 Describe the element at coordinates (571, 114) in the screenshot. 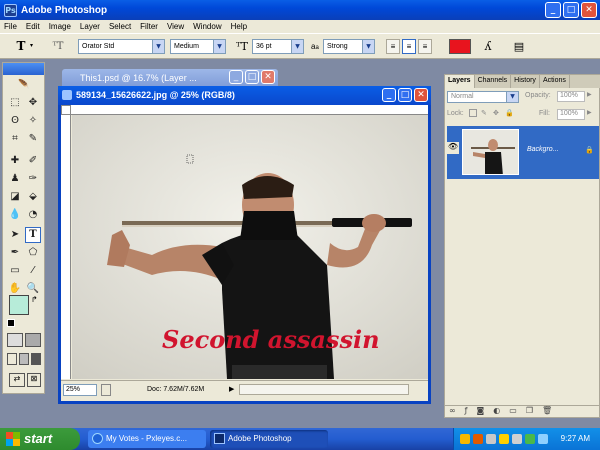

I see `fill-field: 100%` at that location.